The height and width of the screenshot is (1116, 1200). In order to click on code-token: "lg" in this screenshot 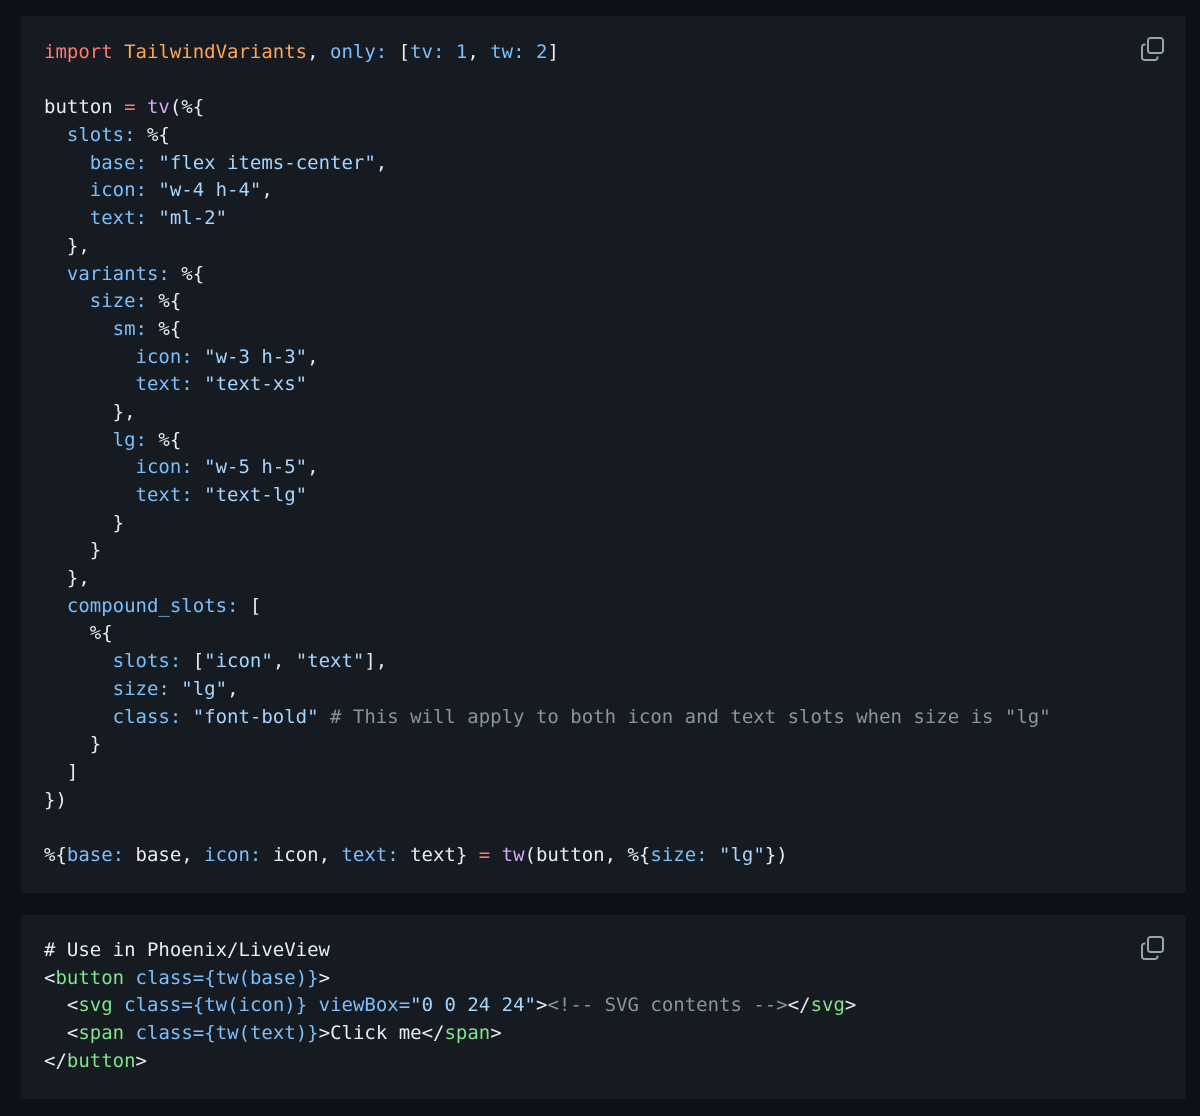, I will do `click(742, 854)`.